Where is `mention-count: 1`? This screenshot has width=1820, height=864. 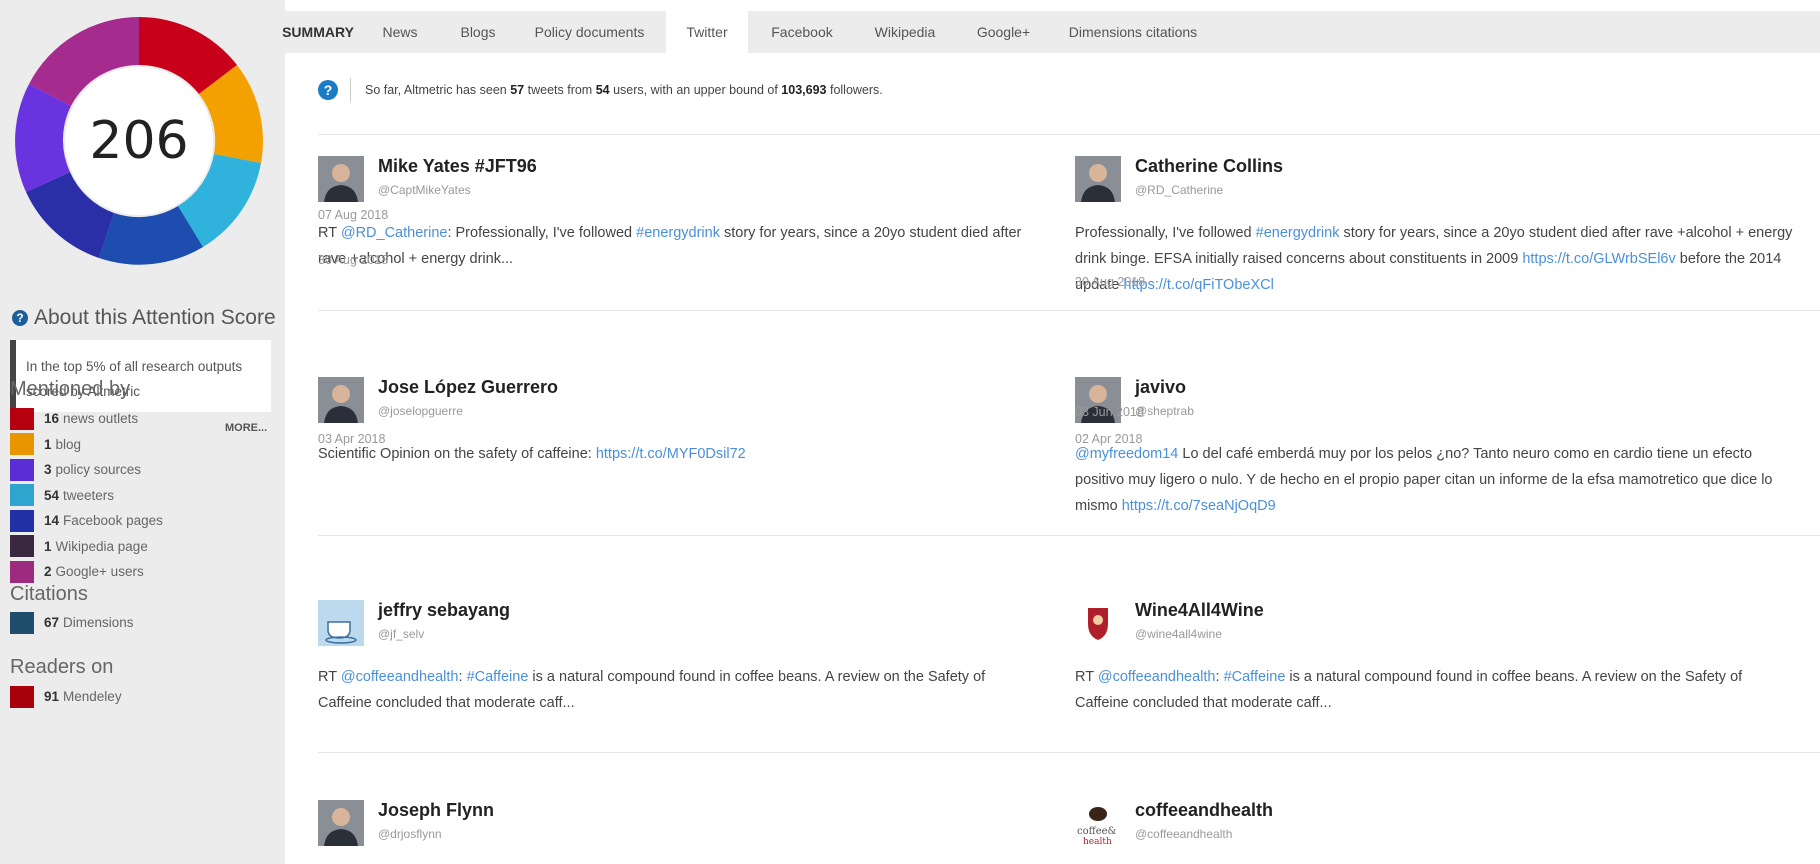 mention-count: 1 is located at coordinates (48, 546).